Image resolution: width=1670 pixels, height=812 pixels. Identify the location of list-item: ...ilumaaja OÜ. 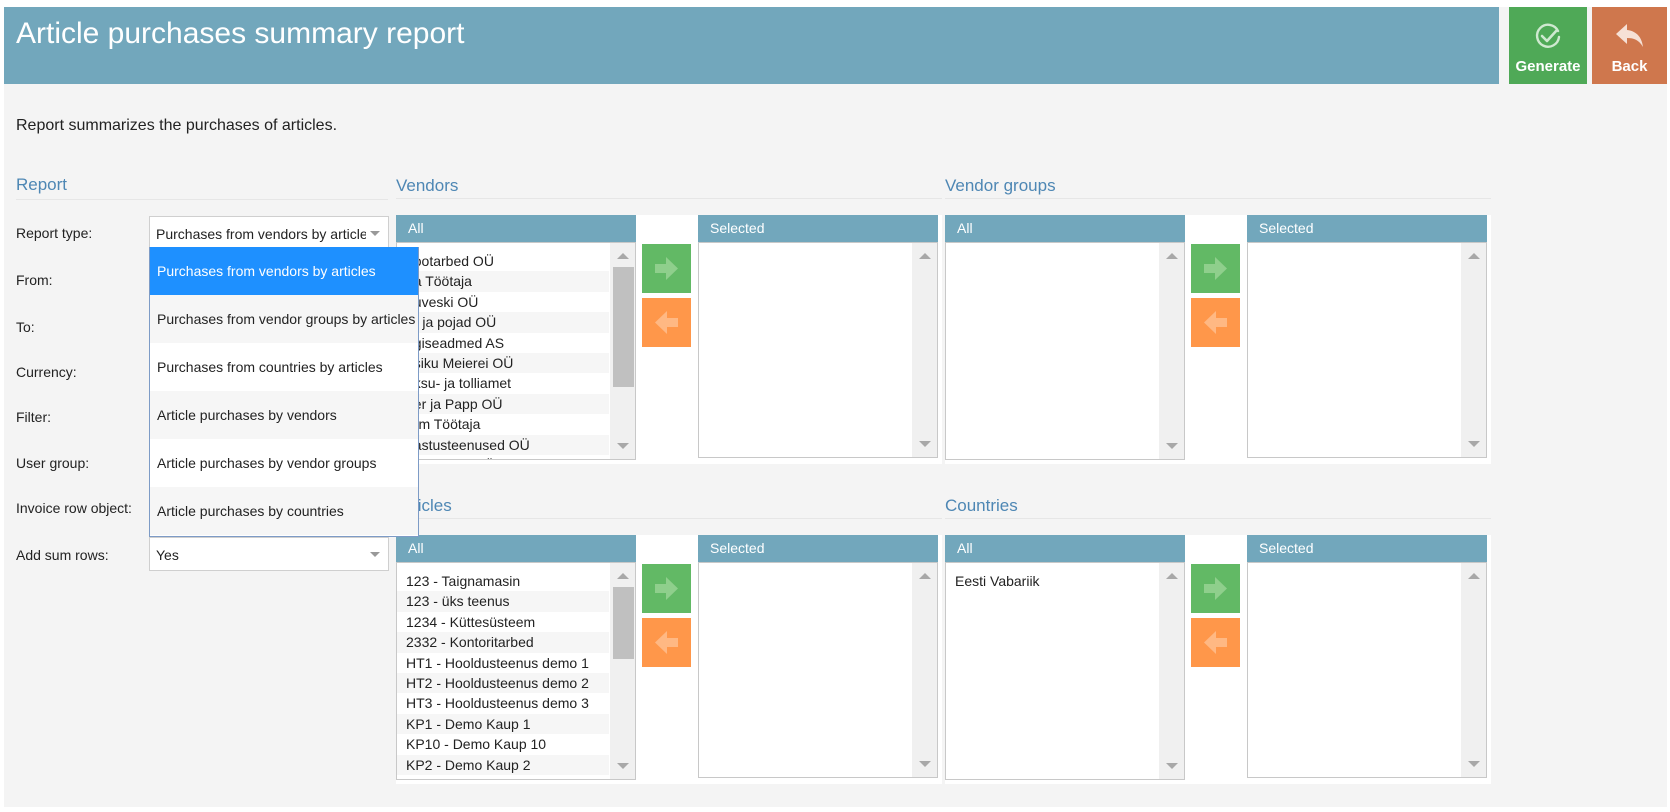
(503, 457).